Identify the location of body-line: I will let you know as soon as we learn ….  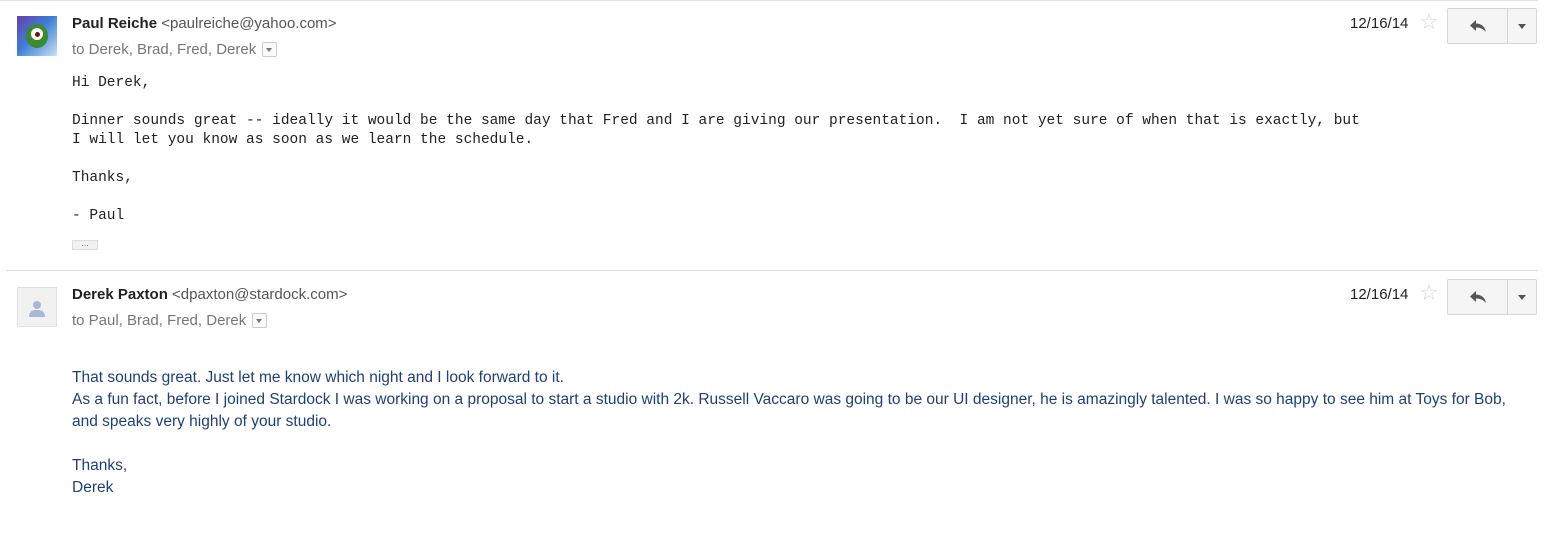
(303, 140).